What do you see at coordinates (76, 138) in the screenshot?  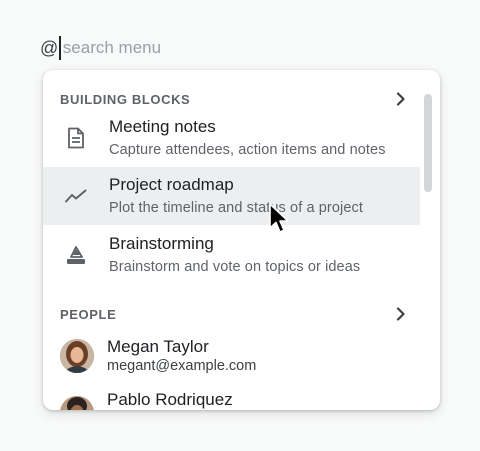 I see `document-icon` at bounding box center [76, 138].